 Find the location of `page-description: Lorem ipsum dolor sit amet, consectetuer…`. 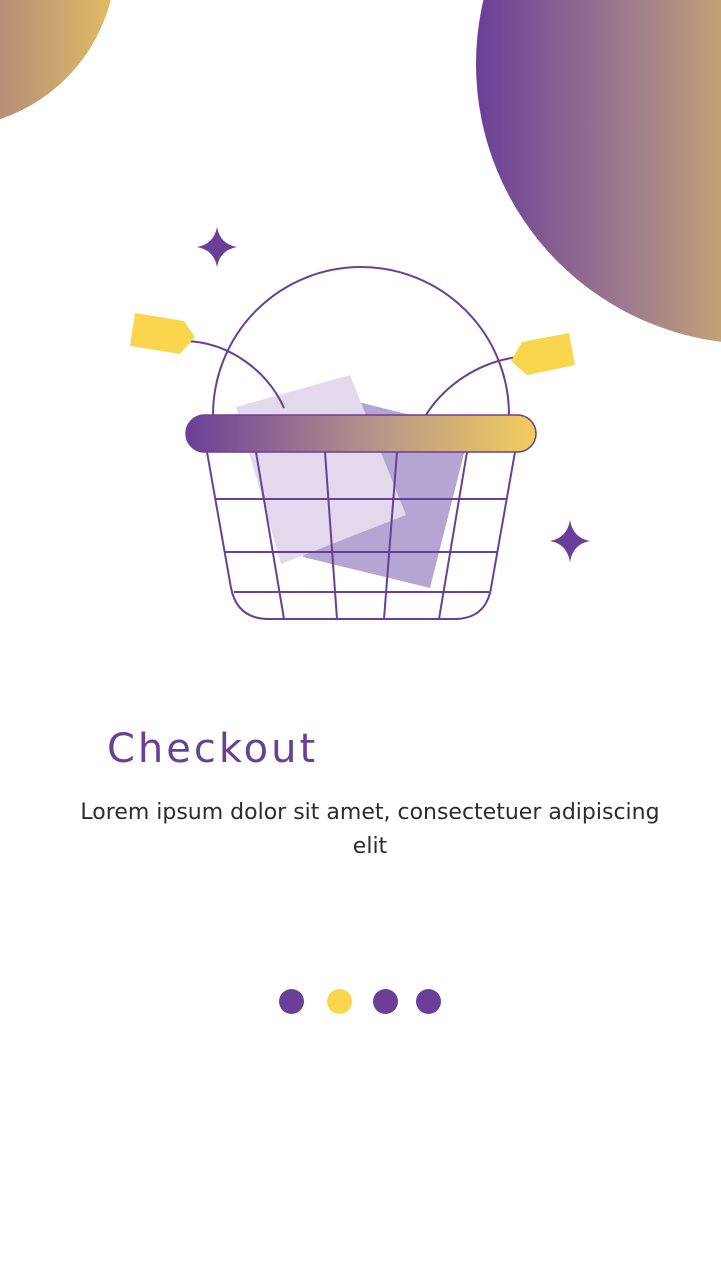

page-description: Lorem ipsum dolor sit amet, consectetuer… is located at coordinates (370, 829).